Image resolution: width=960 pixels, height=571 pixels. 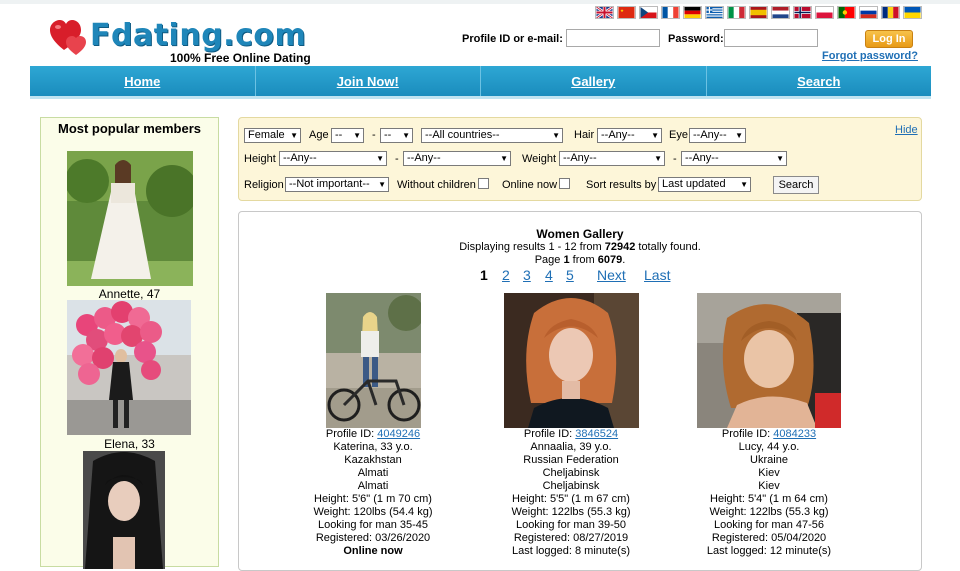 I want to click on profile-photo-lucy, so click(x=769, y=360).